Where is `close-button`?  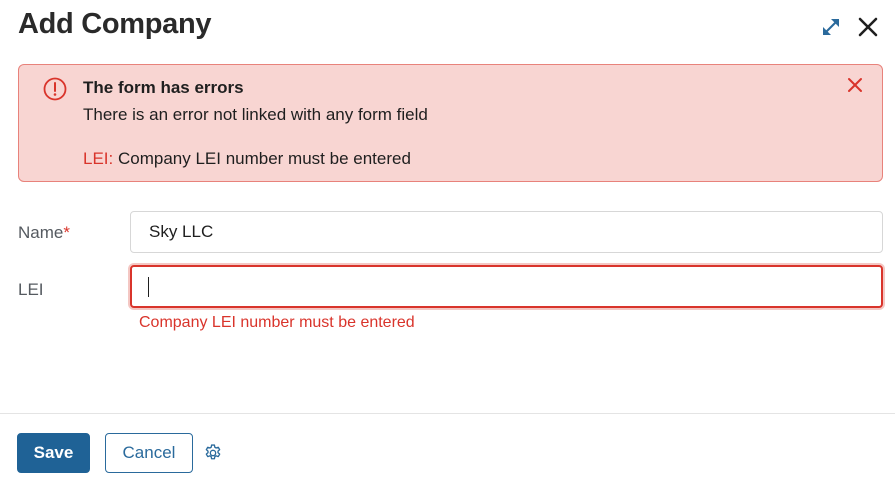 close-button is located at coordinates (868, 27).